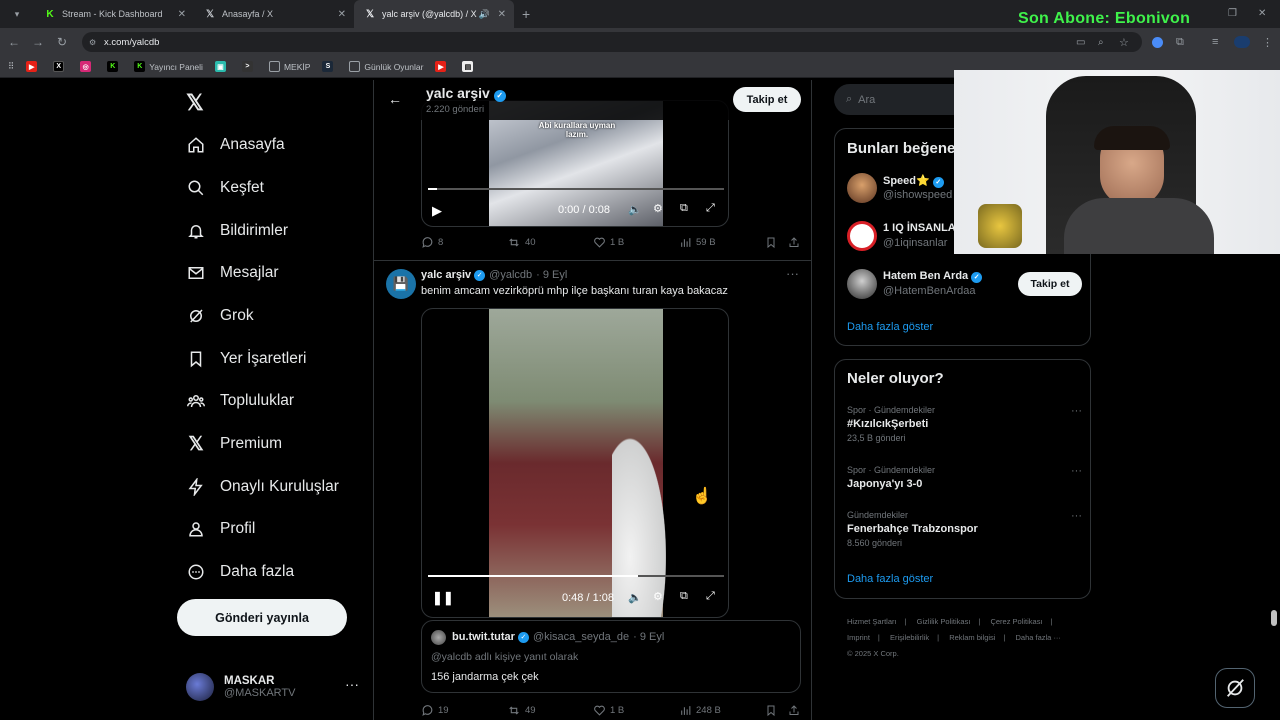 The width and height of the screenshot is (1280, 720). Describe the element at coordinates (220, 316) in the screenshot. I see `nav-item-grok: Grok` at that location.